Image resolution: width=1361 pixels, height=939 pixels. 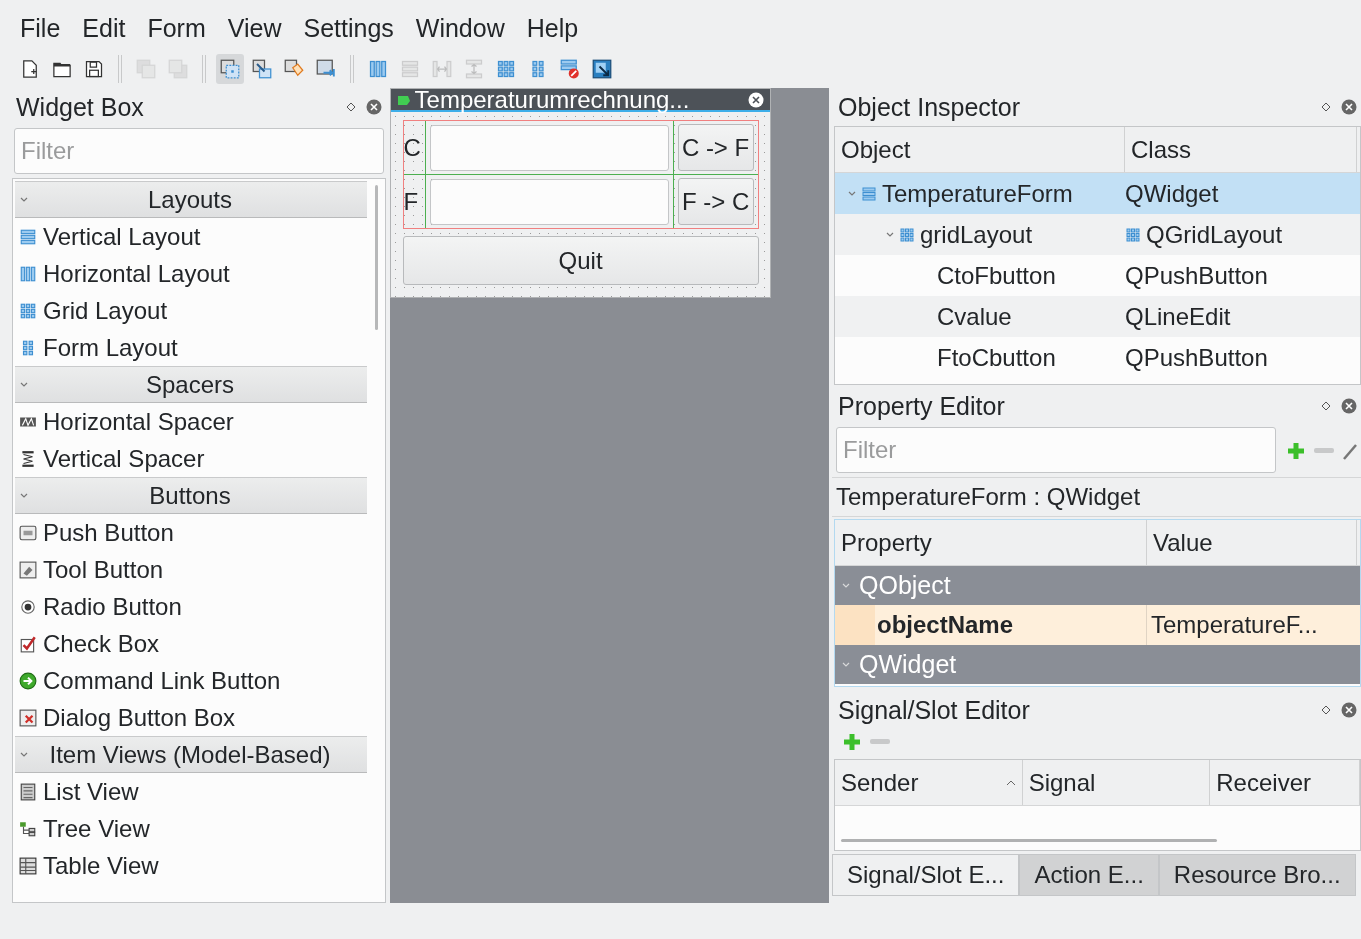 I want to click on category-label: Buttons, so click(x=190, y=495).